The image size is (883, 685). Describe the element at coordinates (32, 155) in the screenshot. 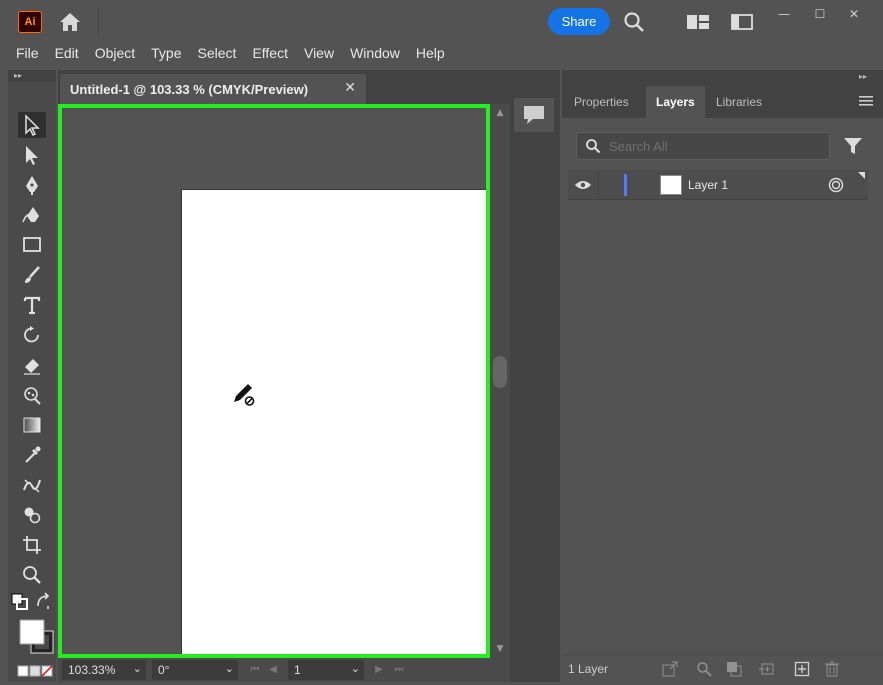

I see `direct-selection-tool-icon` at that location.